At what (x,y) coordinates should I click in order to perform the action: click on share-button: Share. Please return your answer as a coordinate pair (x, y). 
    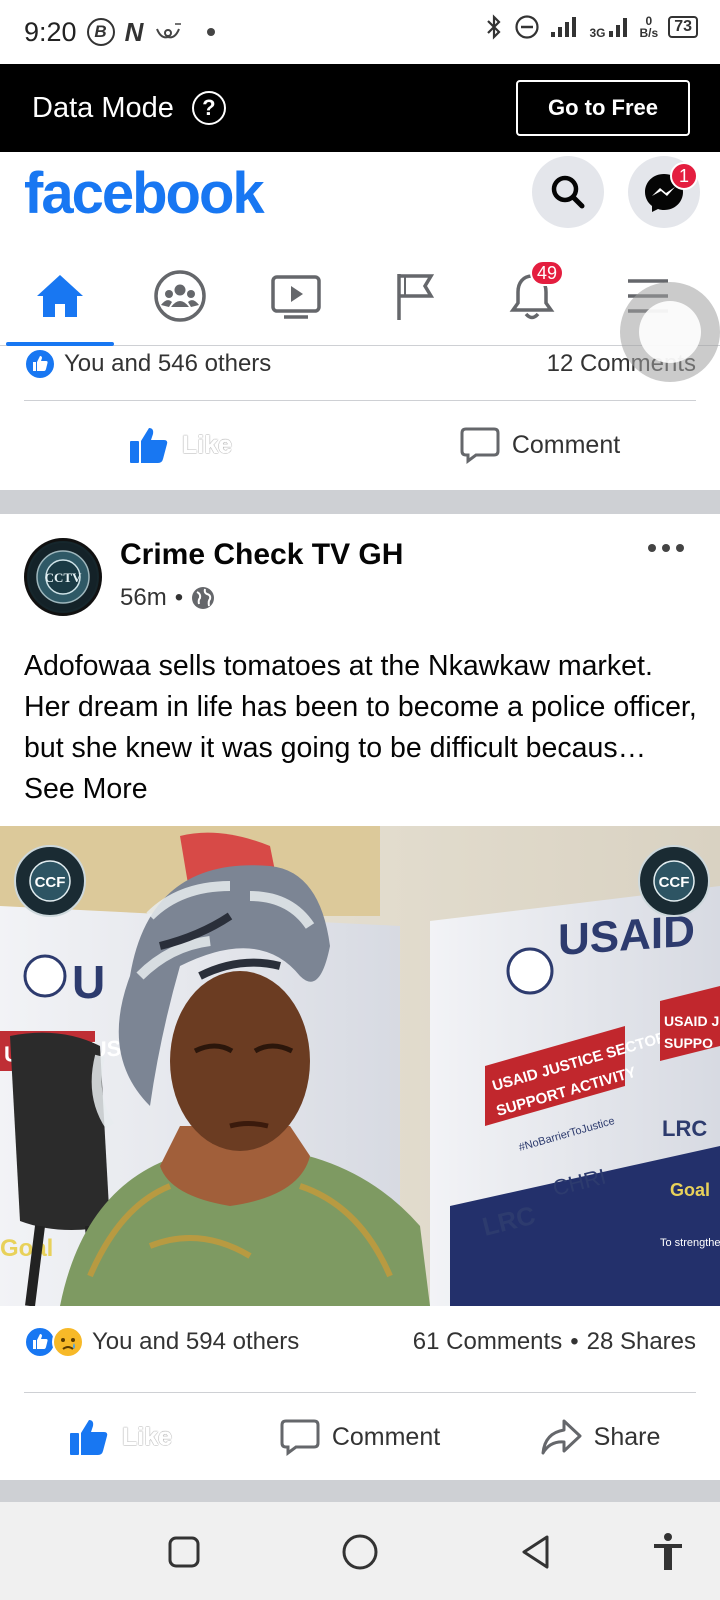
    Looking at the image, I should click on (600, 1437).